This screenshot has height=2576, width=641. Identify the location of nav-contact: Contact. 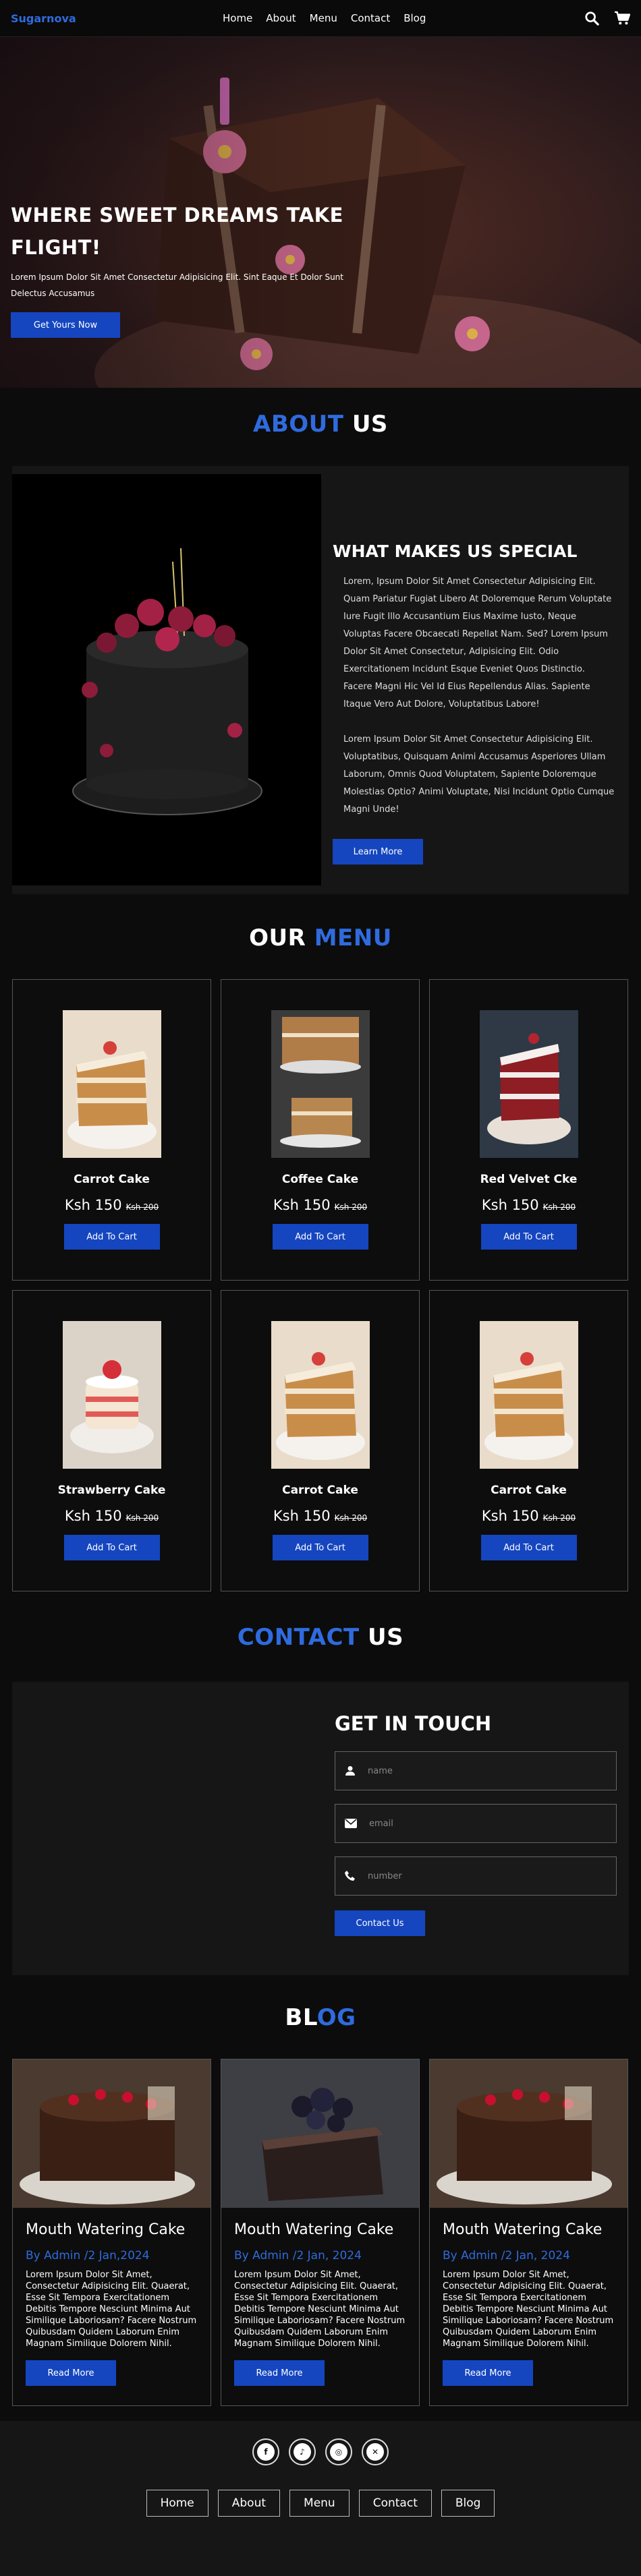
(370, 18).